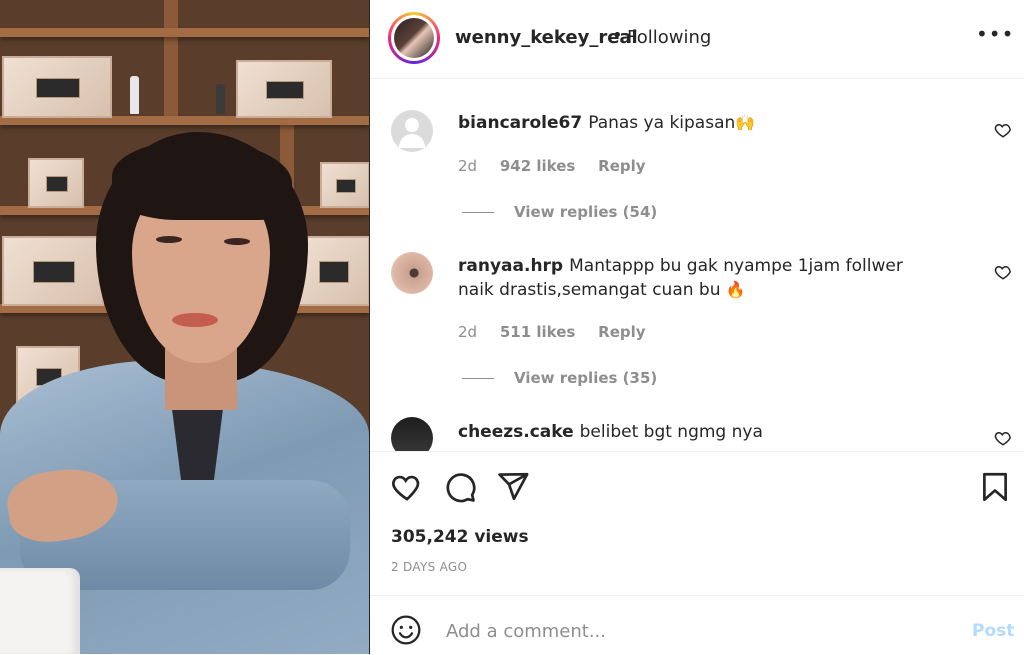 The height and width of the screenshot is (655, 1024). I want to click on avatar-border, so click(414, 38).